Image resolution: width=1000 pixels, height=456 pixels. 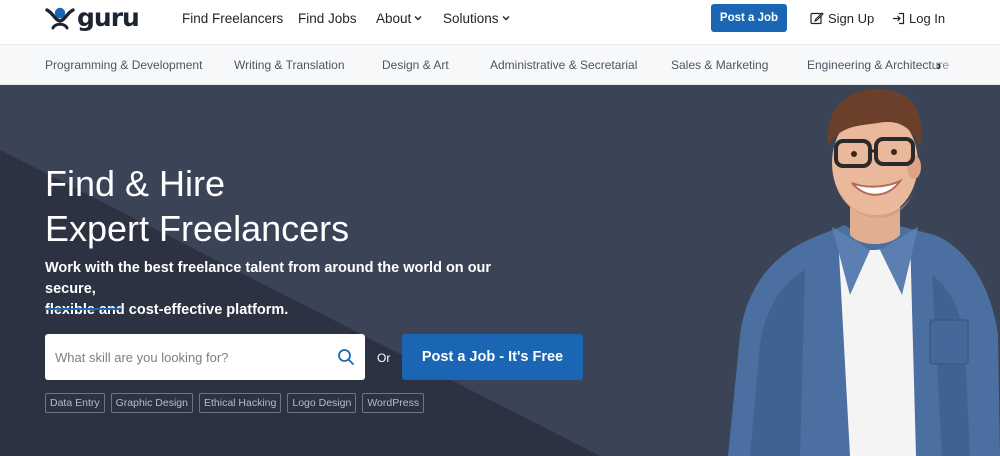 I want to click on nav-about-label: About, so click(x=394, y=18).